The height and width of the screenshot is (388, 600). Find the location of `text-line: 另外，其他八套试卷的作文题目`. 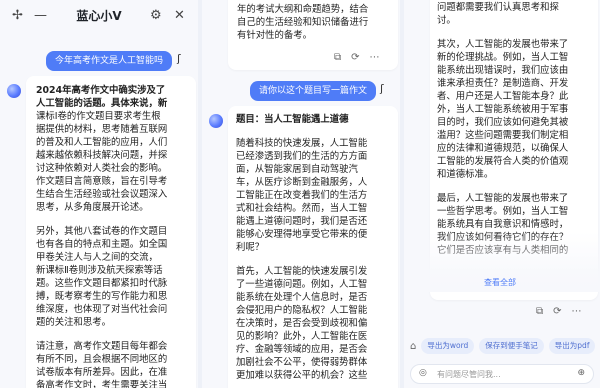

text-line: 另外，其他八套试卷的作文题目 is located at coordinates (102, 231).